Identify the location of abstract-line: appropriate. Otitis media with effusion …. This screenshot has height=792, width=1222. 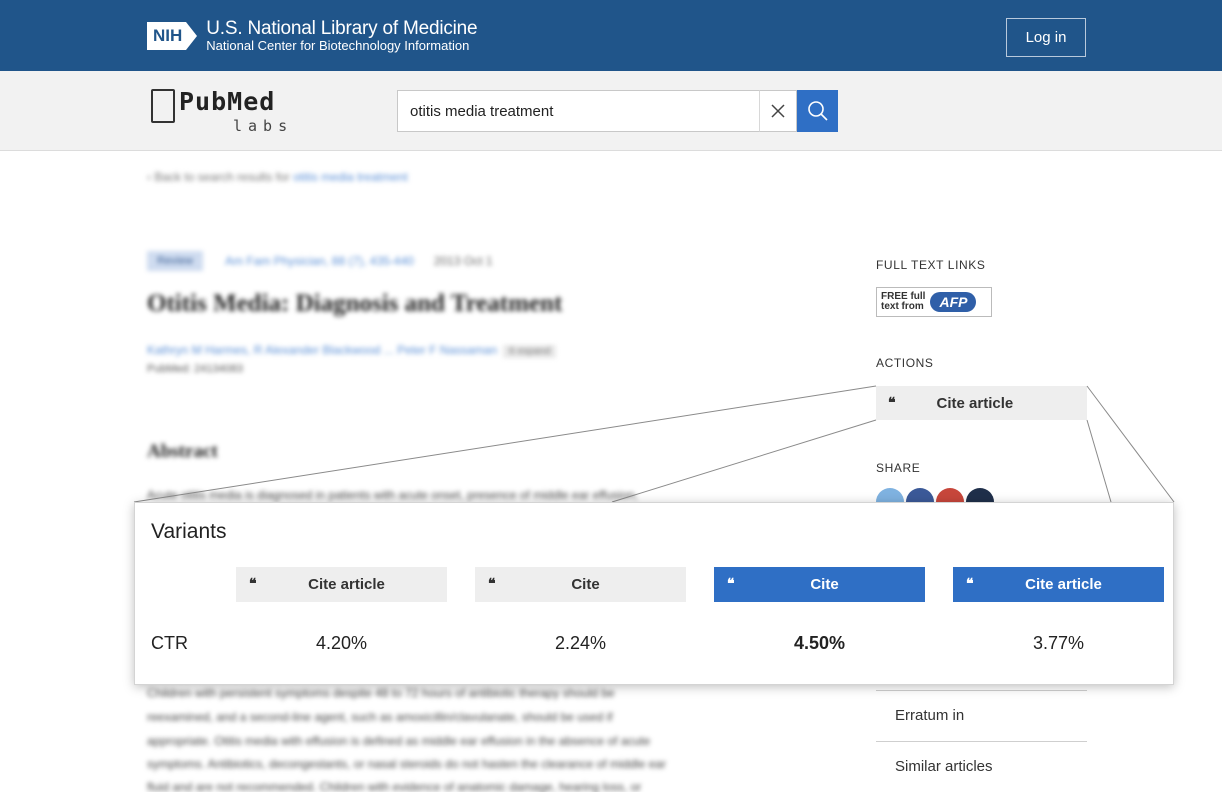
(399, 741).